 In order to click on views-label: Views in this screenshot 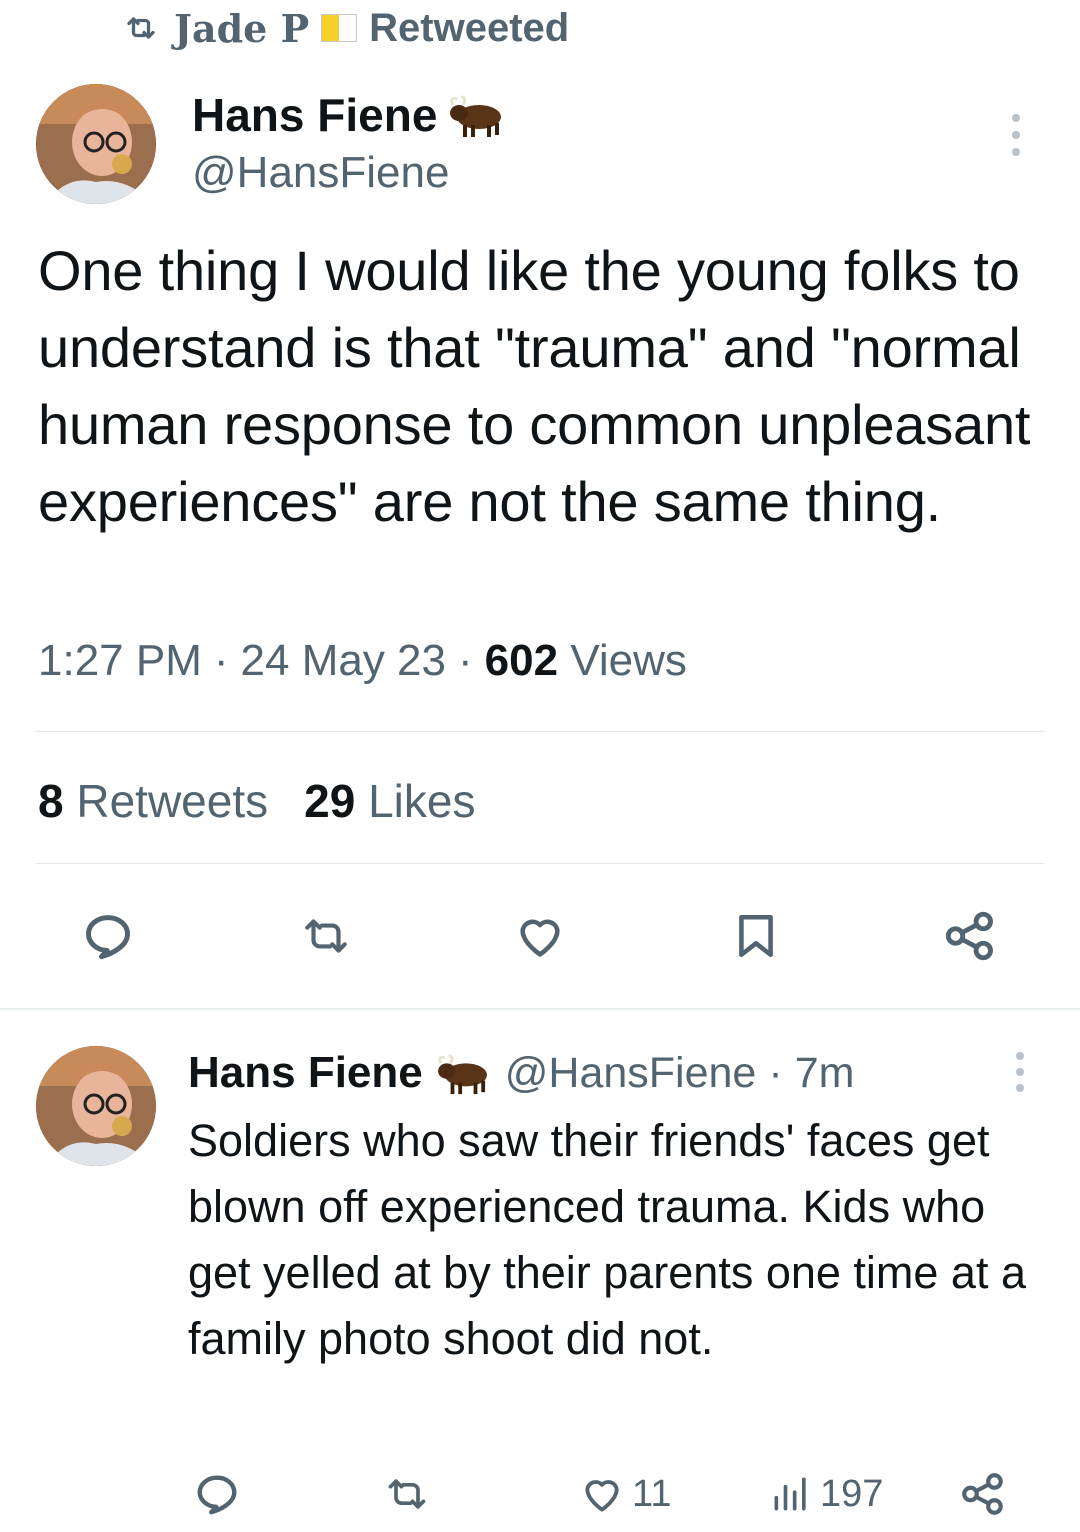, I will do `click(628, 660)`.